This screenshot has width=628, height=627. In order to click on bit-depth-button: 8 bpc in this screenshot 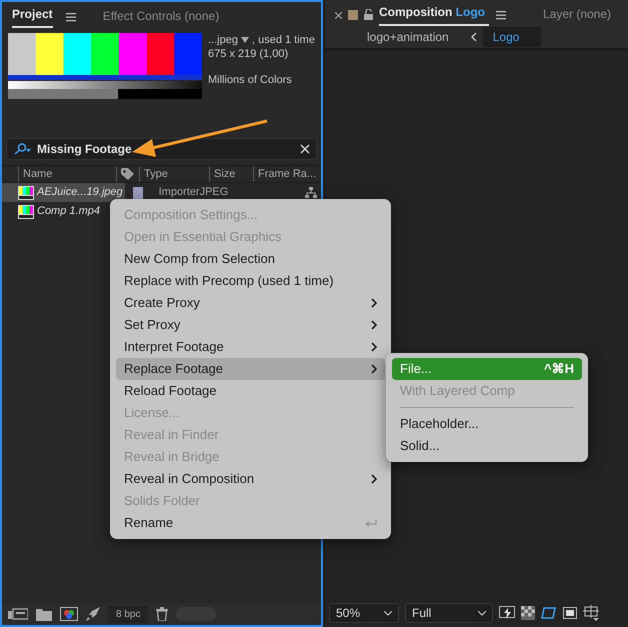, I will do `click(128, 614)`.